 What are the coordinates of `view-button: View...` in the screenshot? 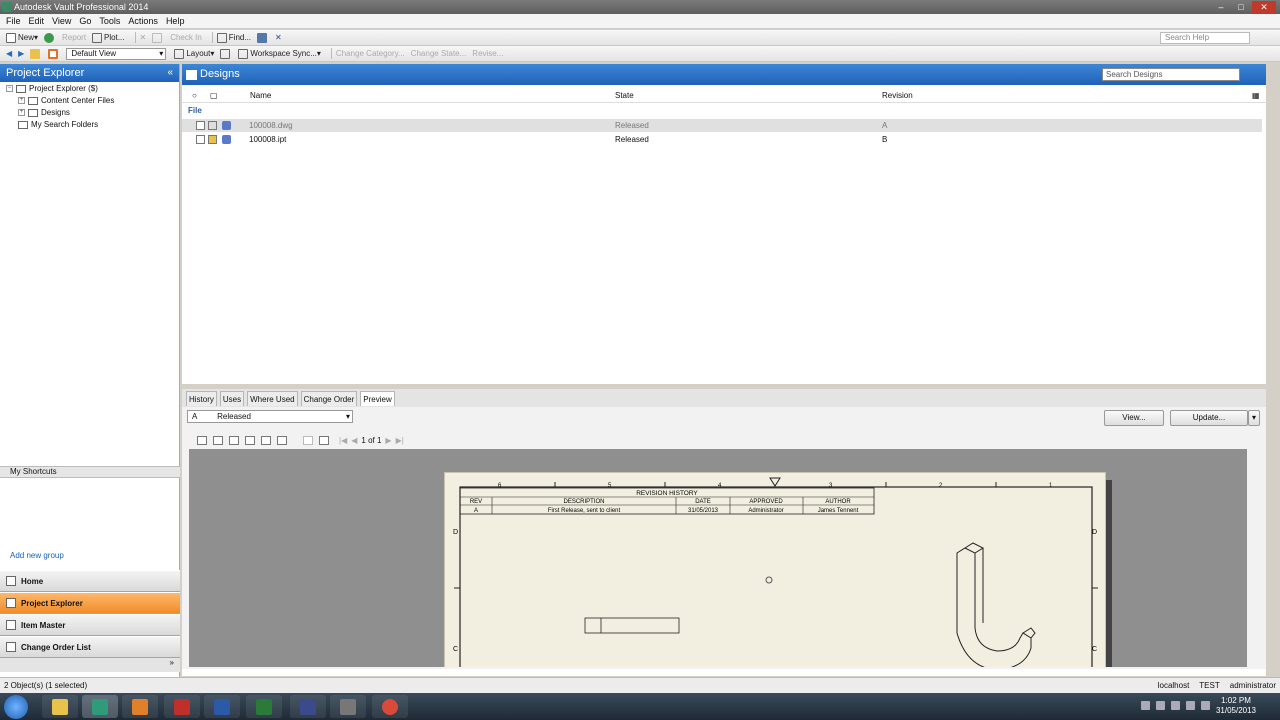 It's located at (1134, 418).